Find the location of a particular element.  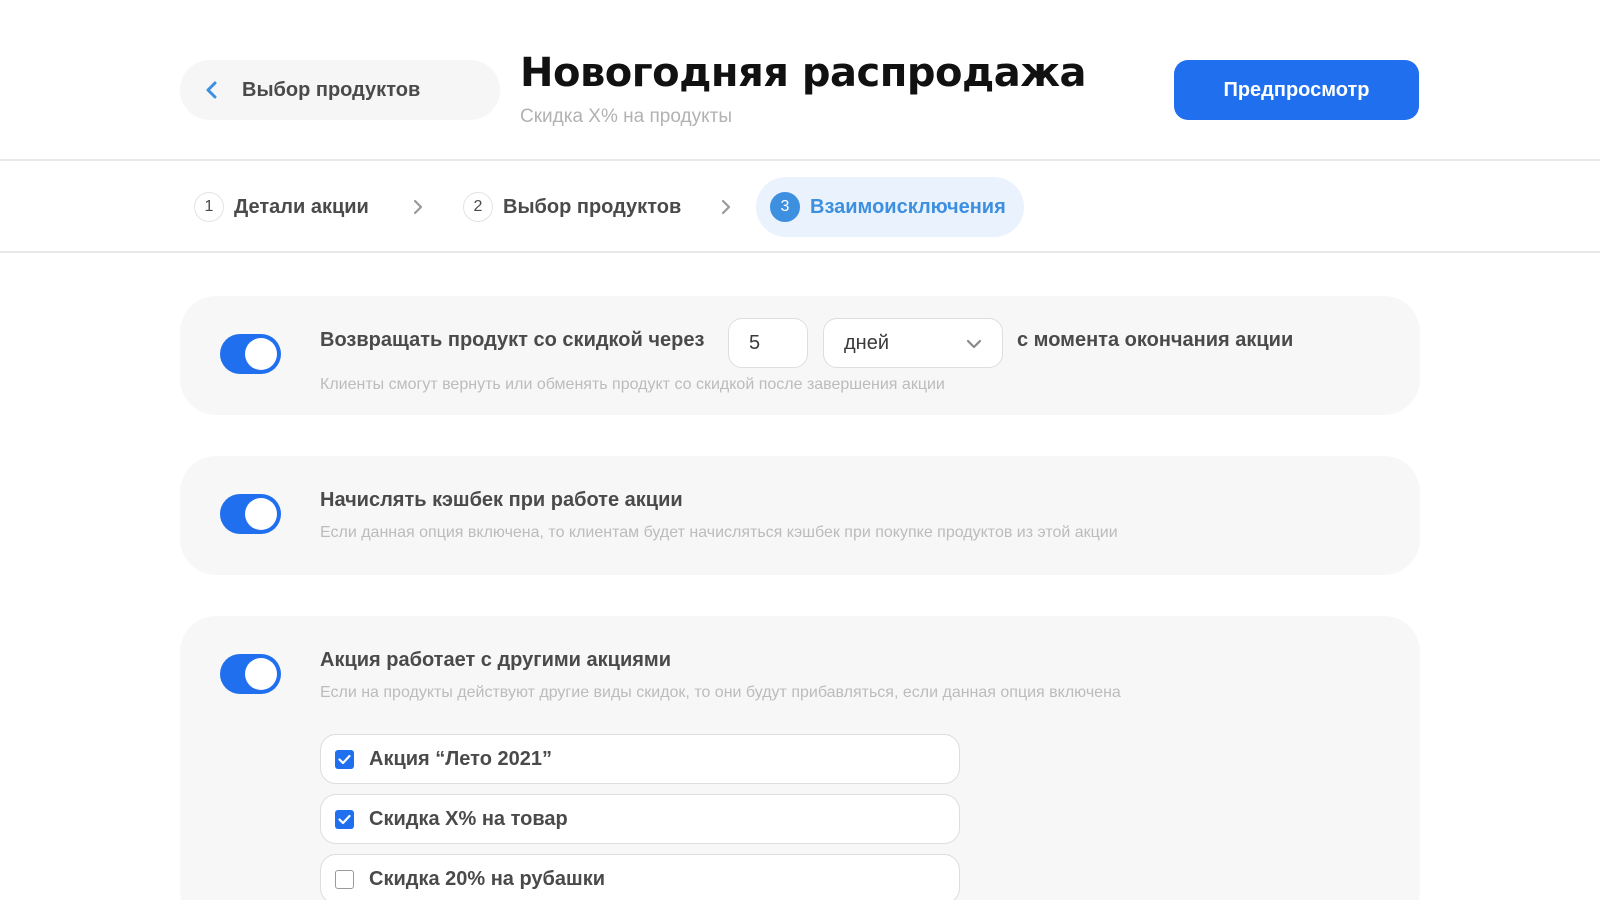

return-option-toggle is located at coordinates (250, 354).